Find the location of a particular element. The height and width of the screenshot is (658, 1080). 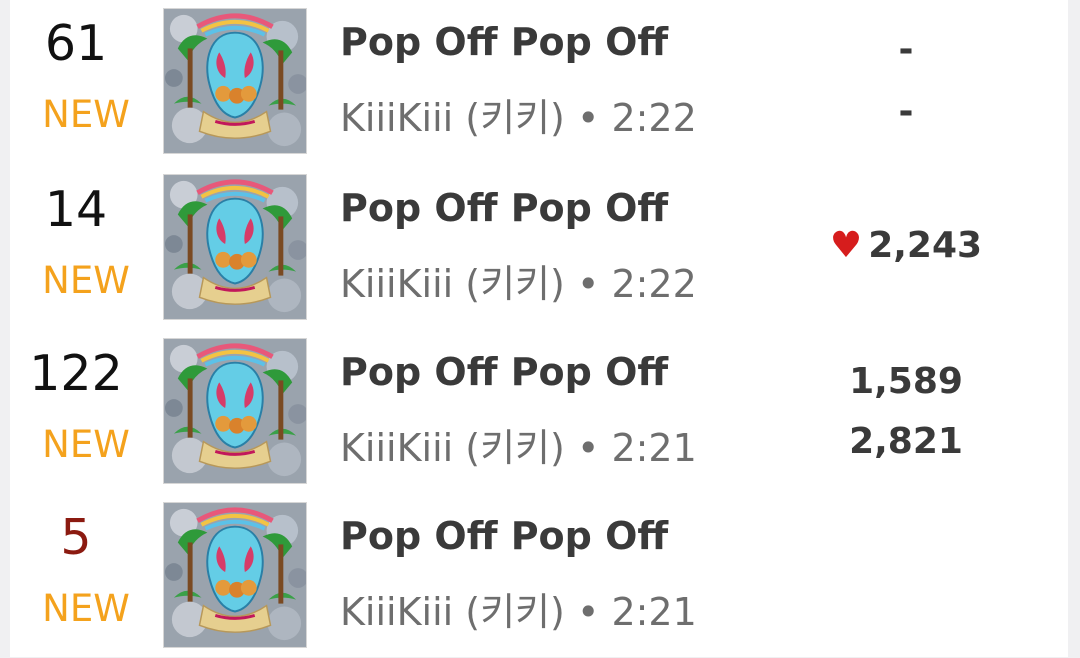

stat-secondary: 2,821 is located at coordinates (906, 441).